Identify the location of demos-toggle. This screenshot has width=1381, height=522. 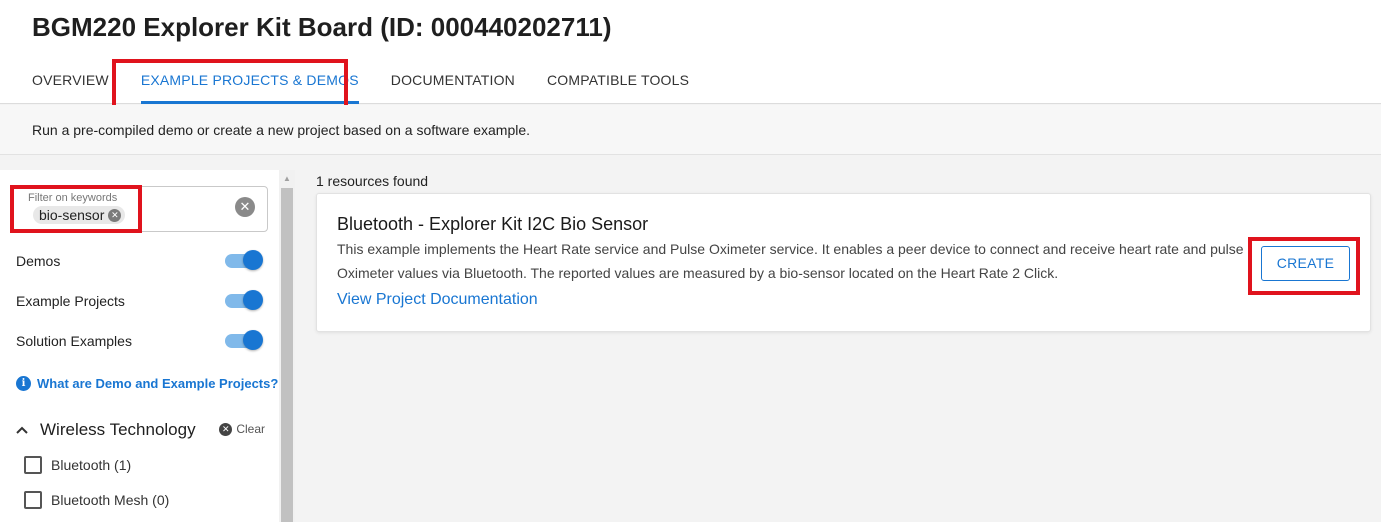
(244, 260).